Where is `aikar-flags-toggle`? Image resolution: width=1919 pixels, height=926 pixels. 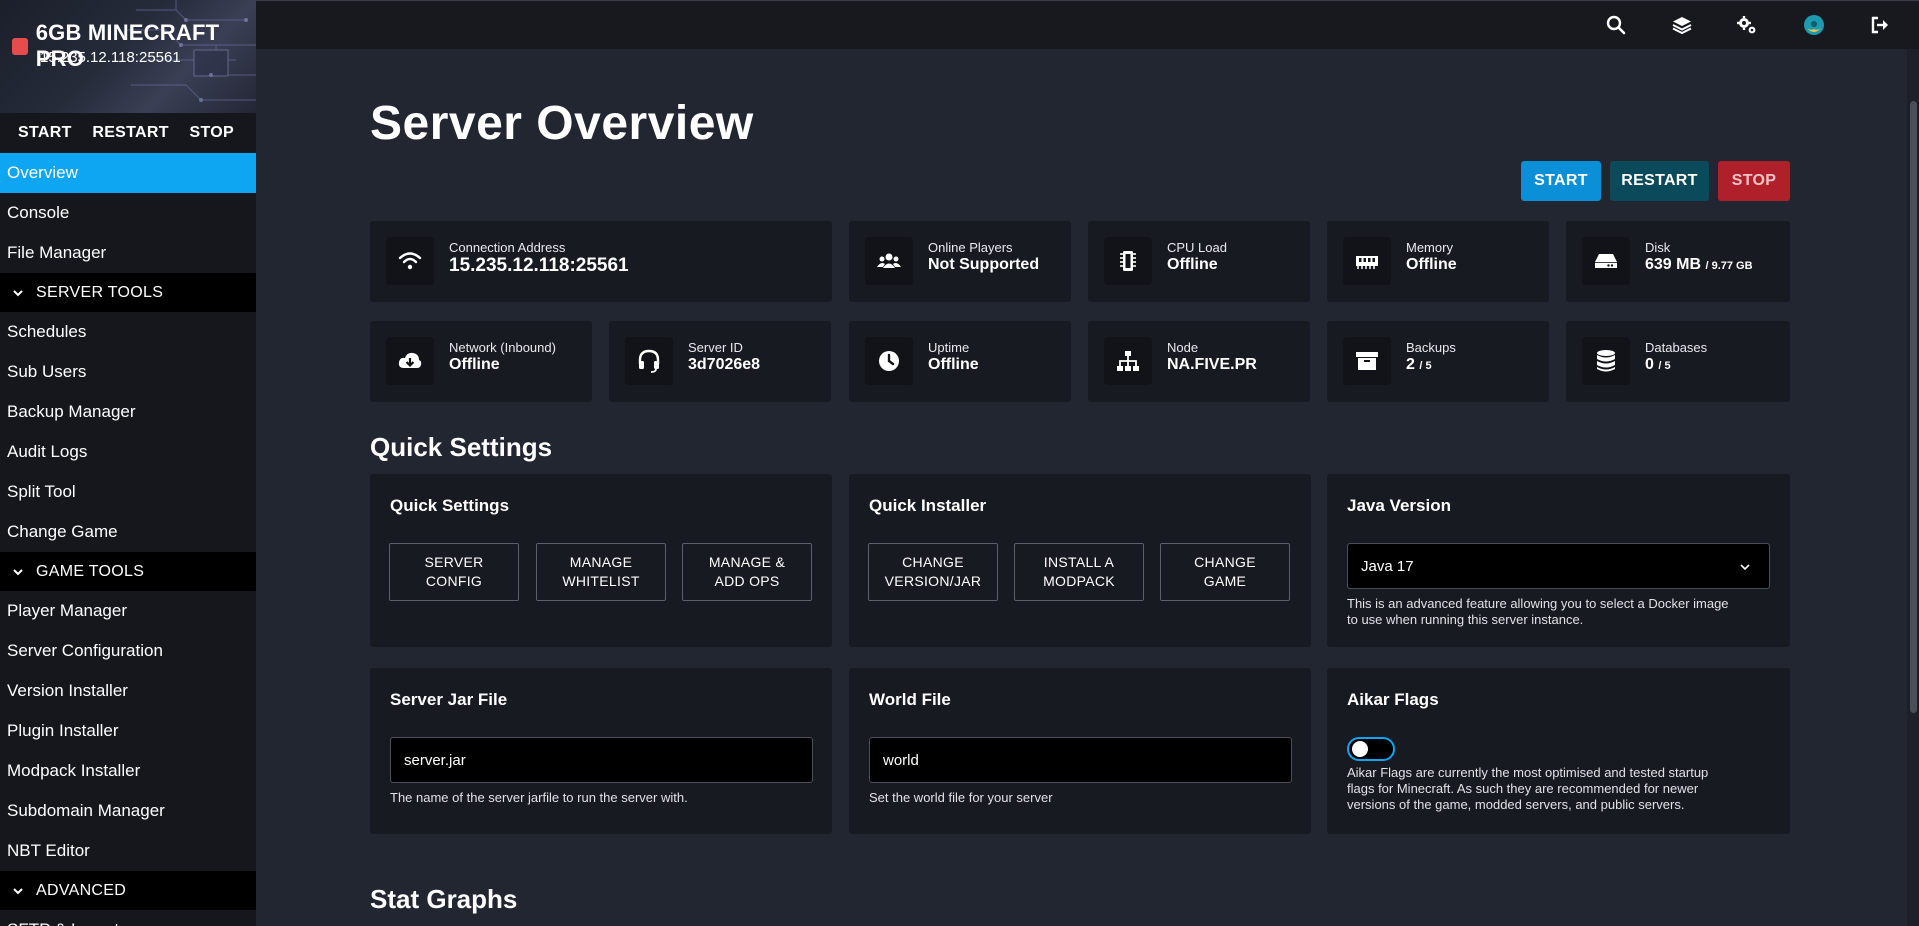 aikar-flags-toggle is located at coordinates (1371, 749).